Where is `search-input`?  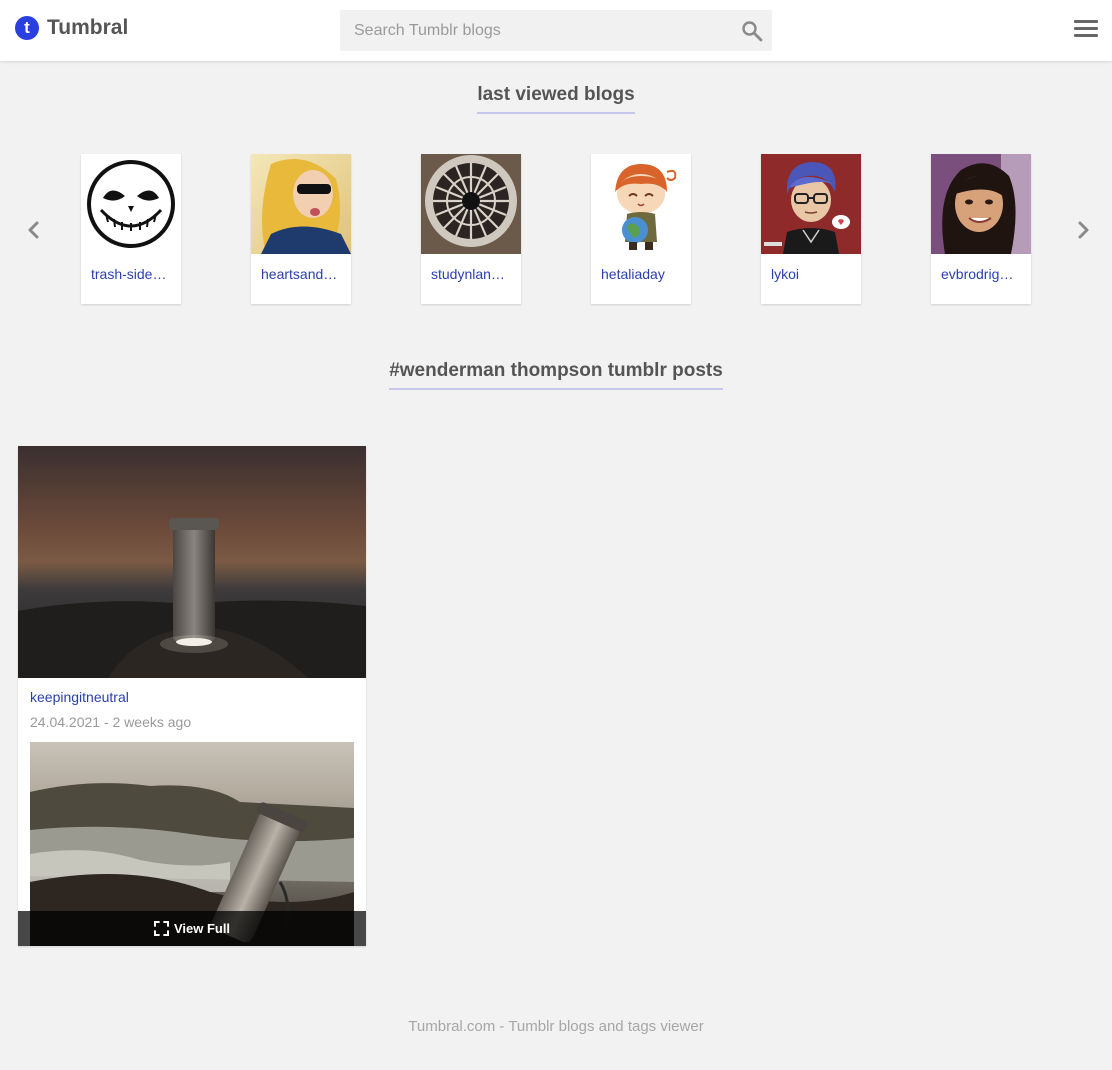 search-input is located at coordinates (535, 30).